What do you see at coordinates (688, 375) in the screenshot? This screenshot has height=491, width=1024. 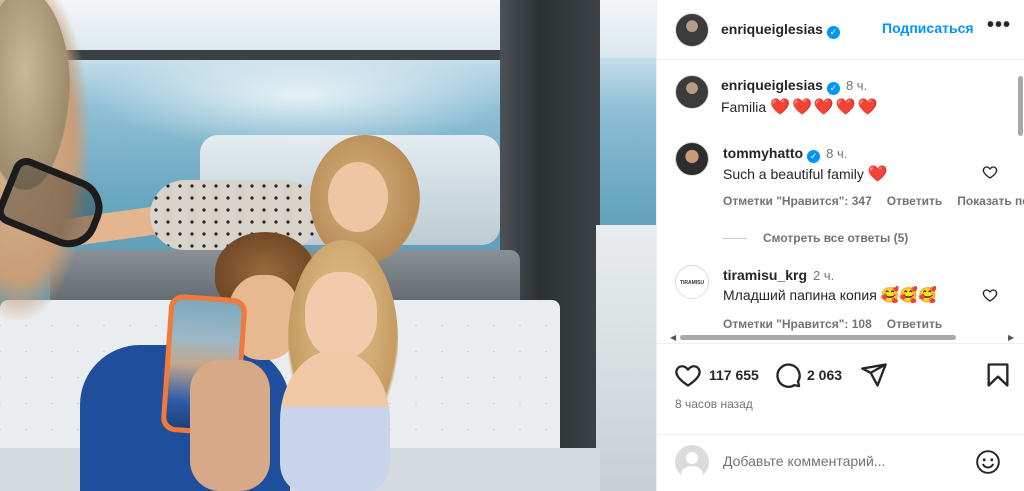 I see `heart-icon` at bounding box center [688, 375].